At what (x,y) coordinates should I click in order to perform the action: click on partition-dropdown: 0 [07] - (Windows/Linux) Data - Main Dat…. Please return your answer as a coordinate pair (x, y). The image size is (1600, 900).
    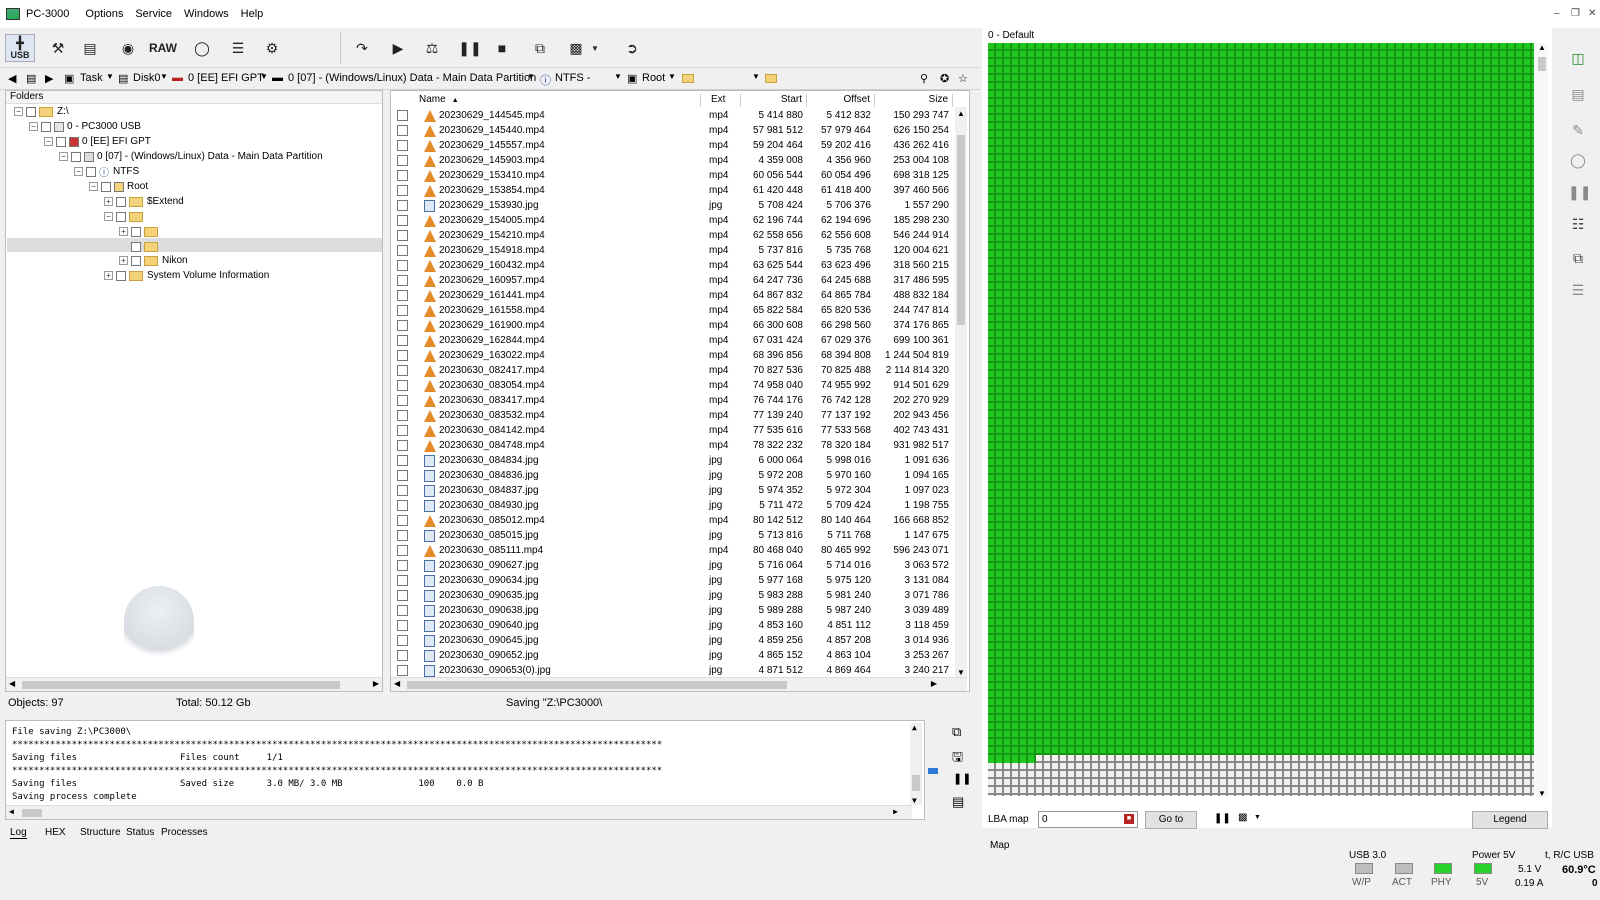
    Looking at the image, I should click on (412, 78).